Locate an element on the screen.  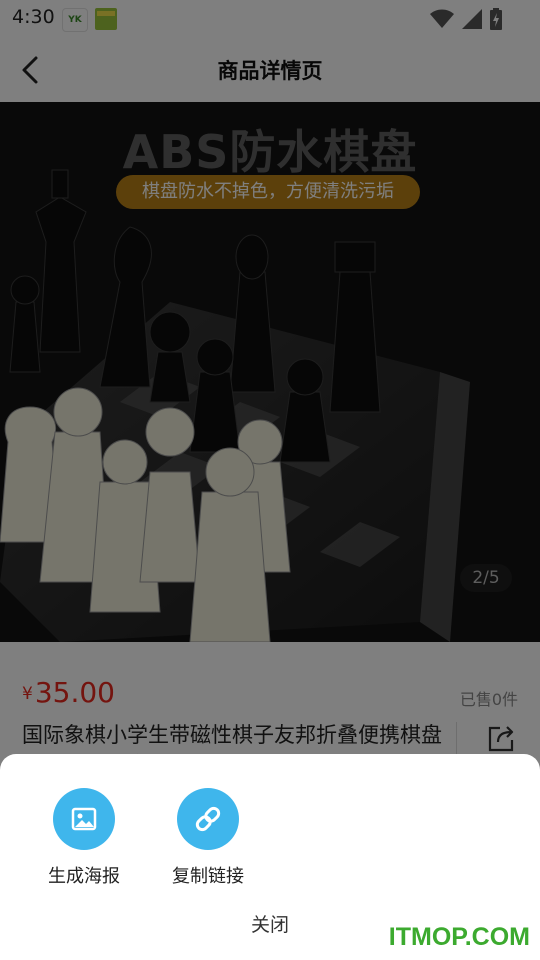
copy-link-label: 复制链接 is located at coordinates (208, 876).